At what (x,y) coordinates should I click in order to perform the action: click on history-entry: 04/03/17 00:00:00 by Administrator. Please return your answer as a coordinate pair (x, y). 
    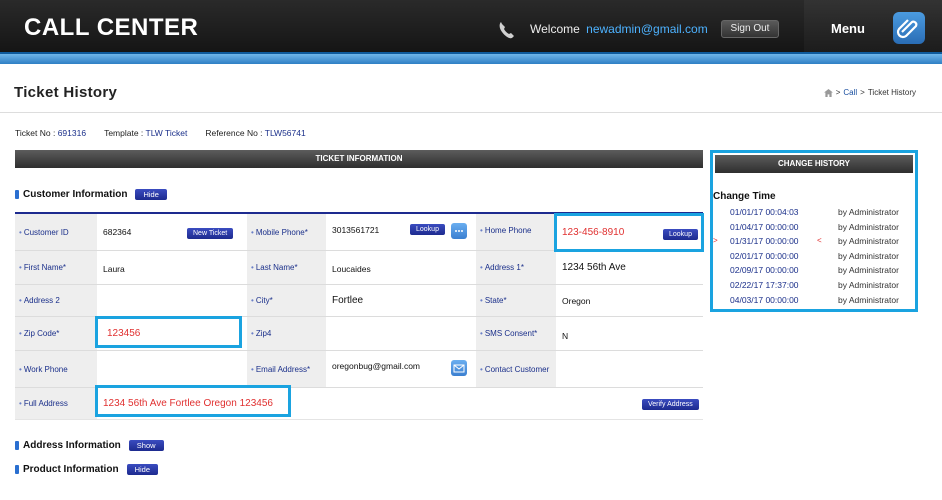
    Looking at the image, I should click on (814, 300).